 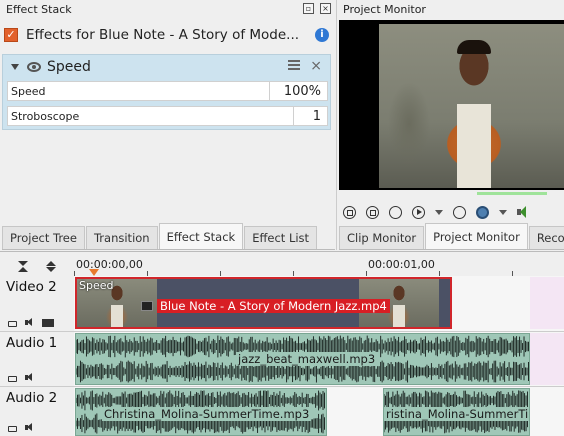 I want to click on set-zone-start-icon, so click(x=349, y=212).